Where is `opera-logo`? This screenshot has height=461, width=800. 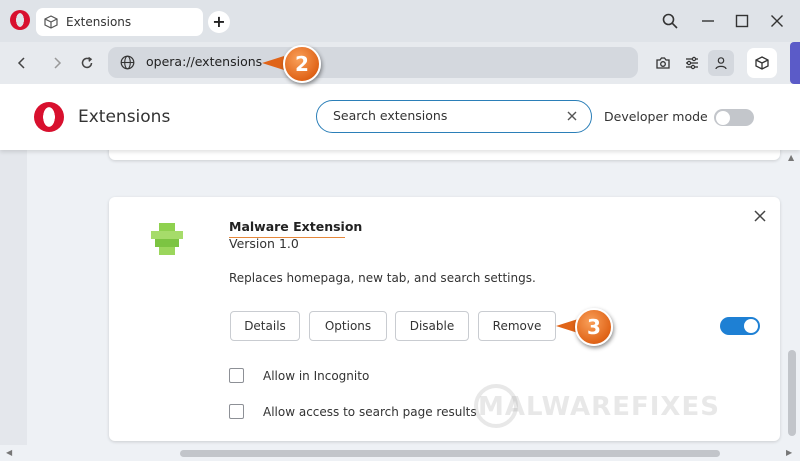
opera-logo is located at coordinates (49, 117).